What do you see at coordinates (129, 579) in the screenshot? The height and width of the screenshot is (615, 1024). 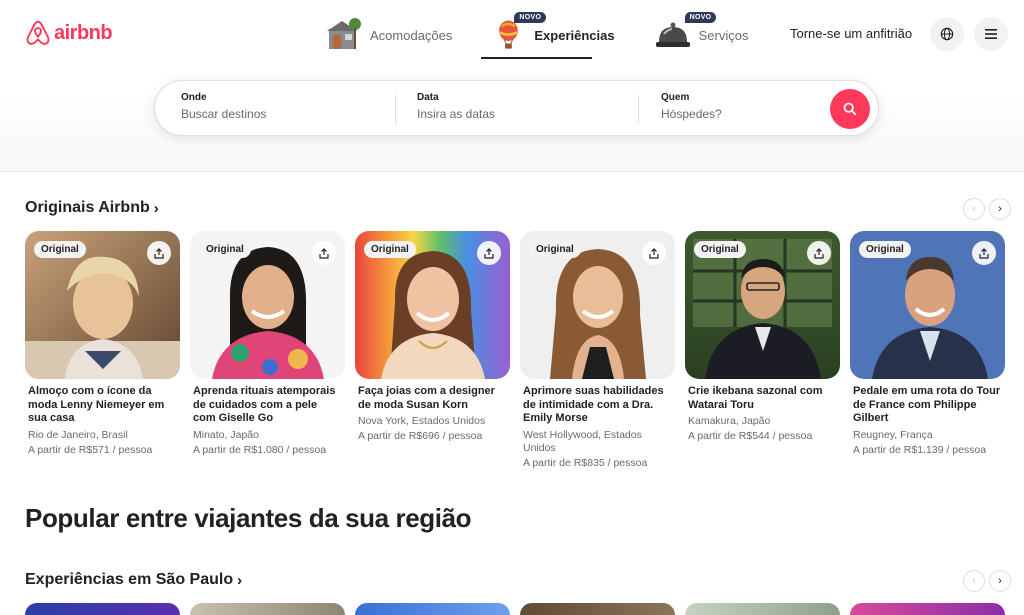 I see `section-title-text: Experiências em São Paulo` at bounding box center [129, 579].